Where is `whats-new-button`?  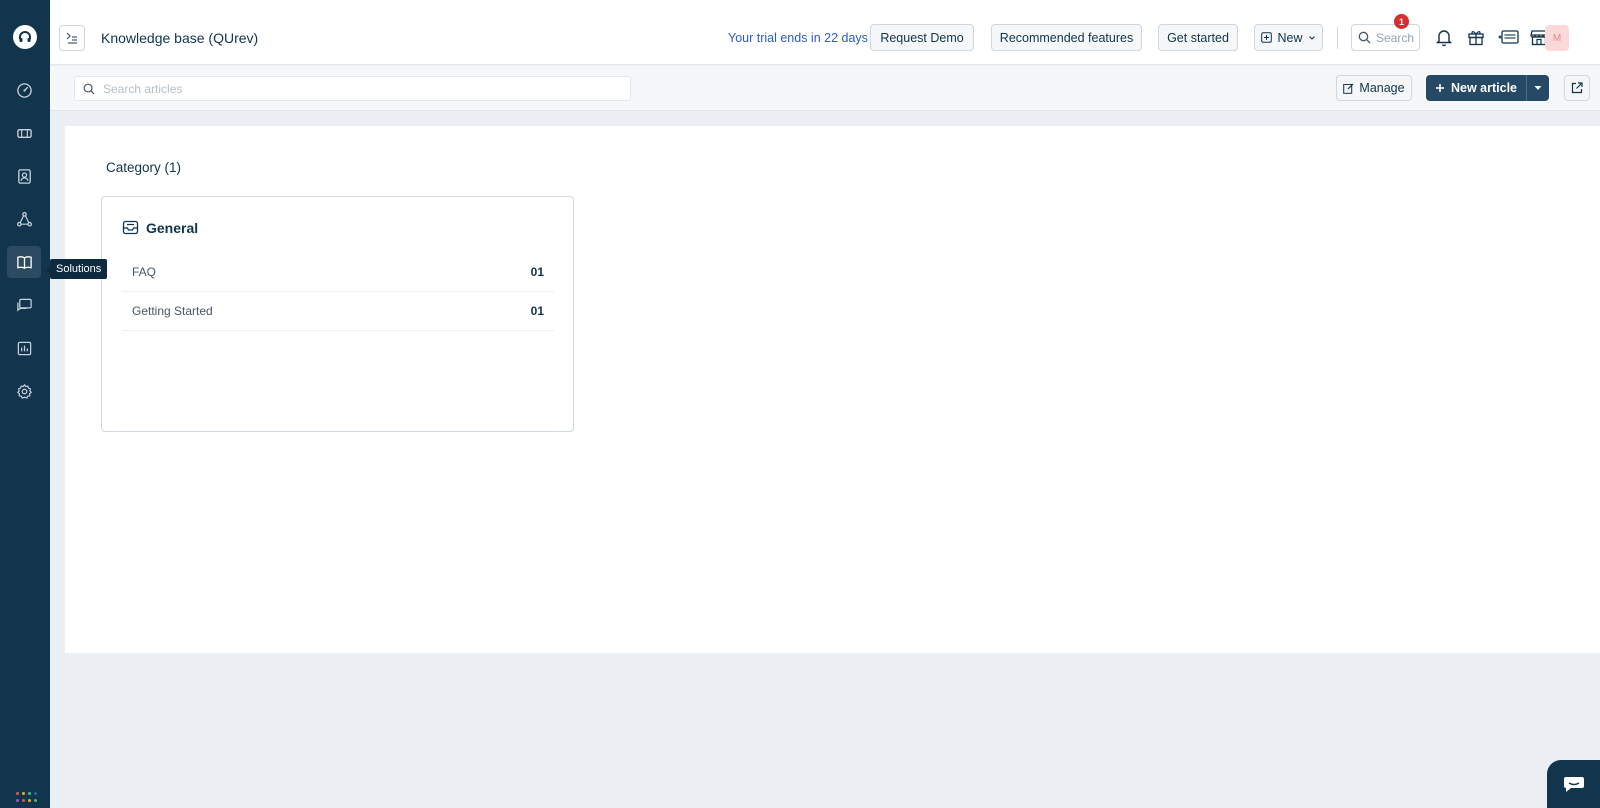
whats-new-button is located at coordinates (1476, 37).